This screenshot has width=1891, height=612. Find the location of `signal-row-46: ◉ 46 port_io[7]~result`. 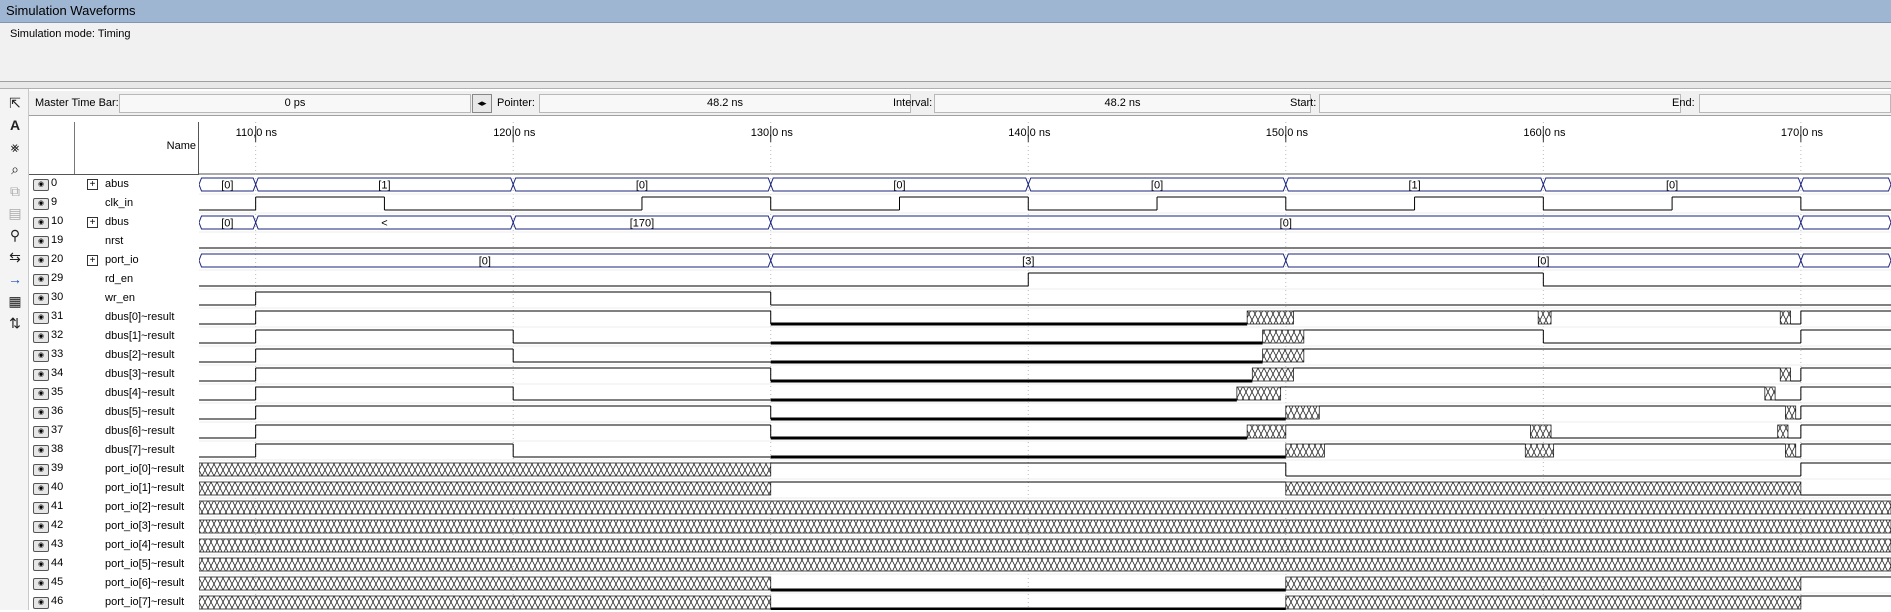

signal-row-46: ◉ 46 port_io[7]~result is located at coordinates (113, 602).